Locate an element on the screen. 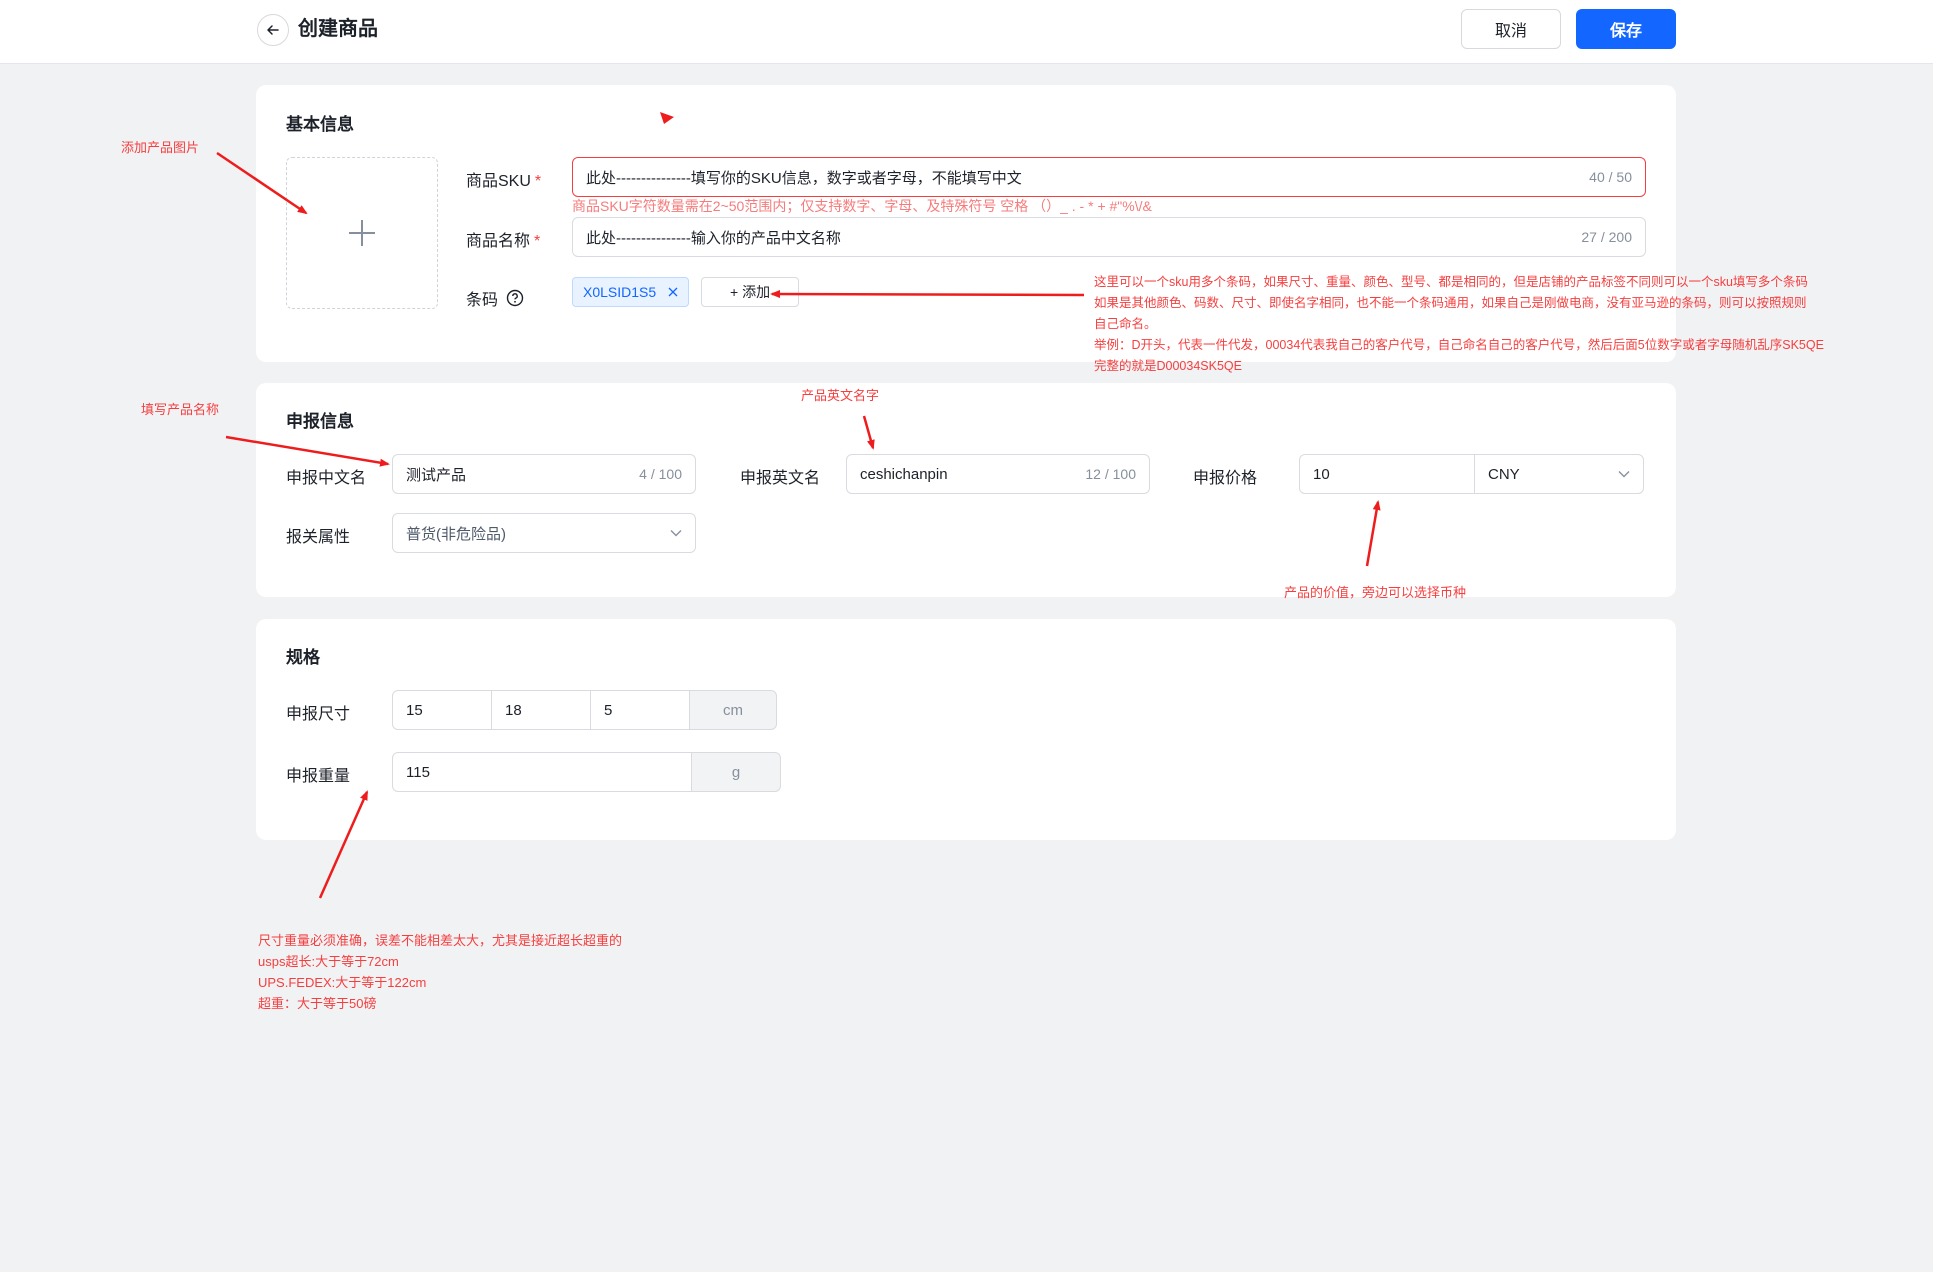 The image size is (1933, 1272). product-name-value: 此处---------------输入你的产品中文名称 is located at coordinates (713, 238).